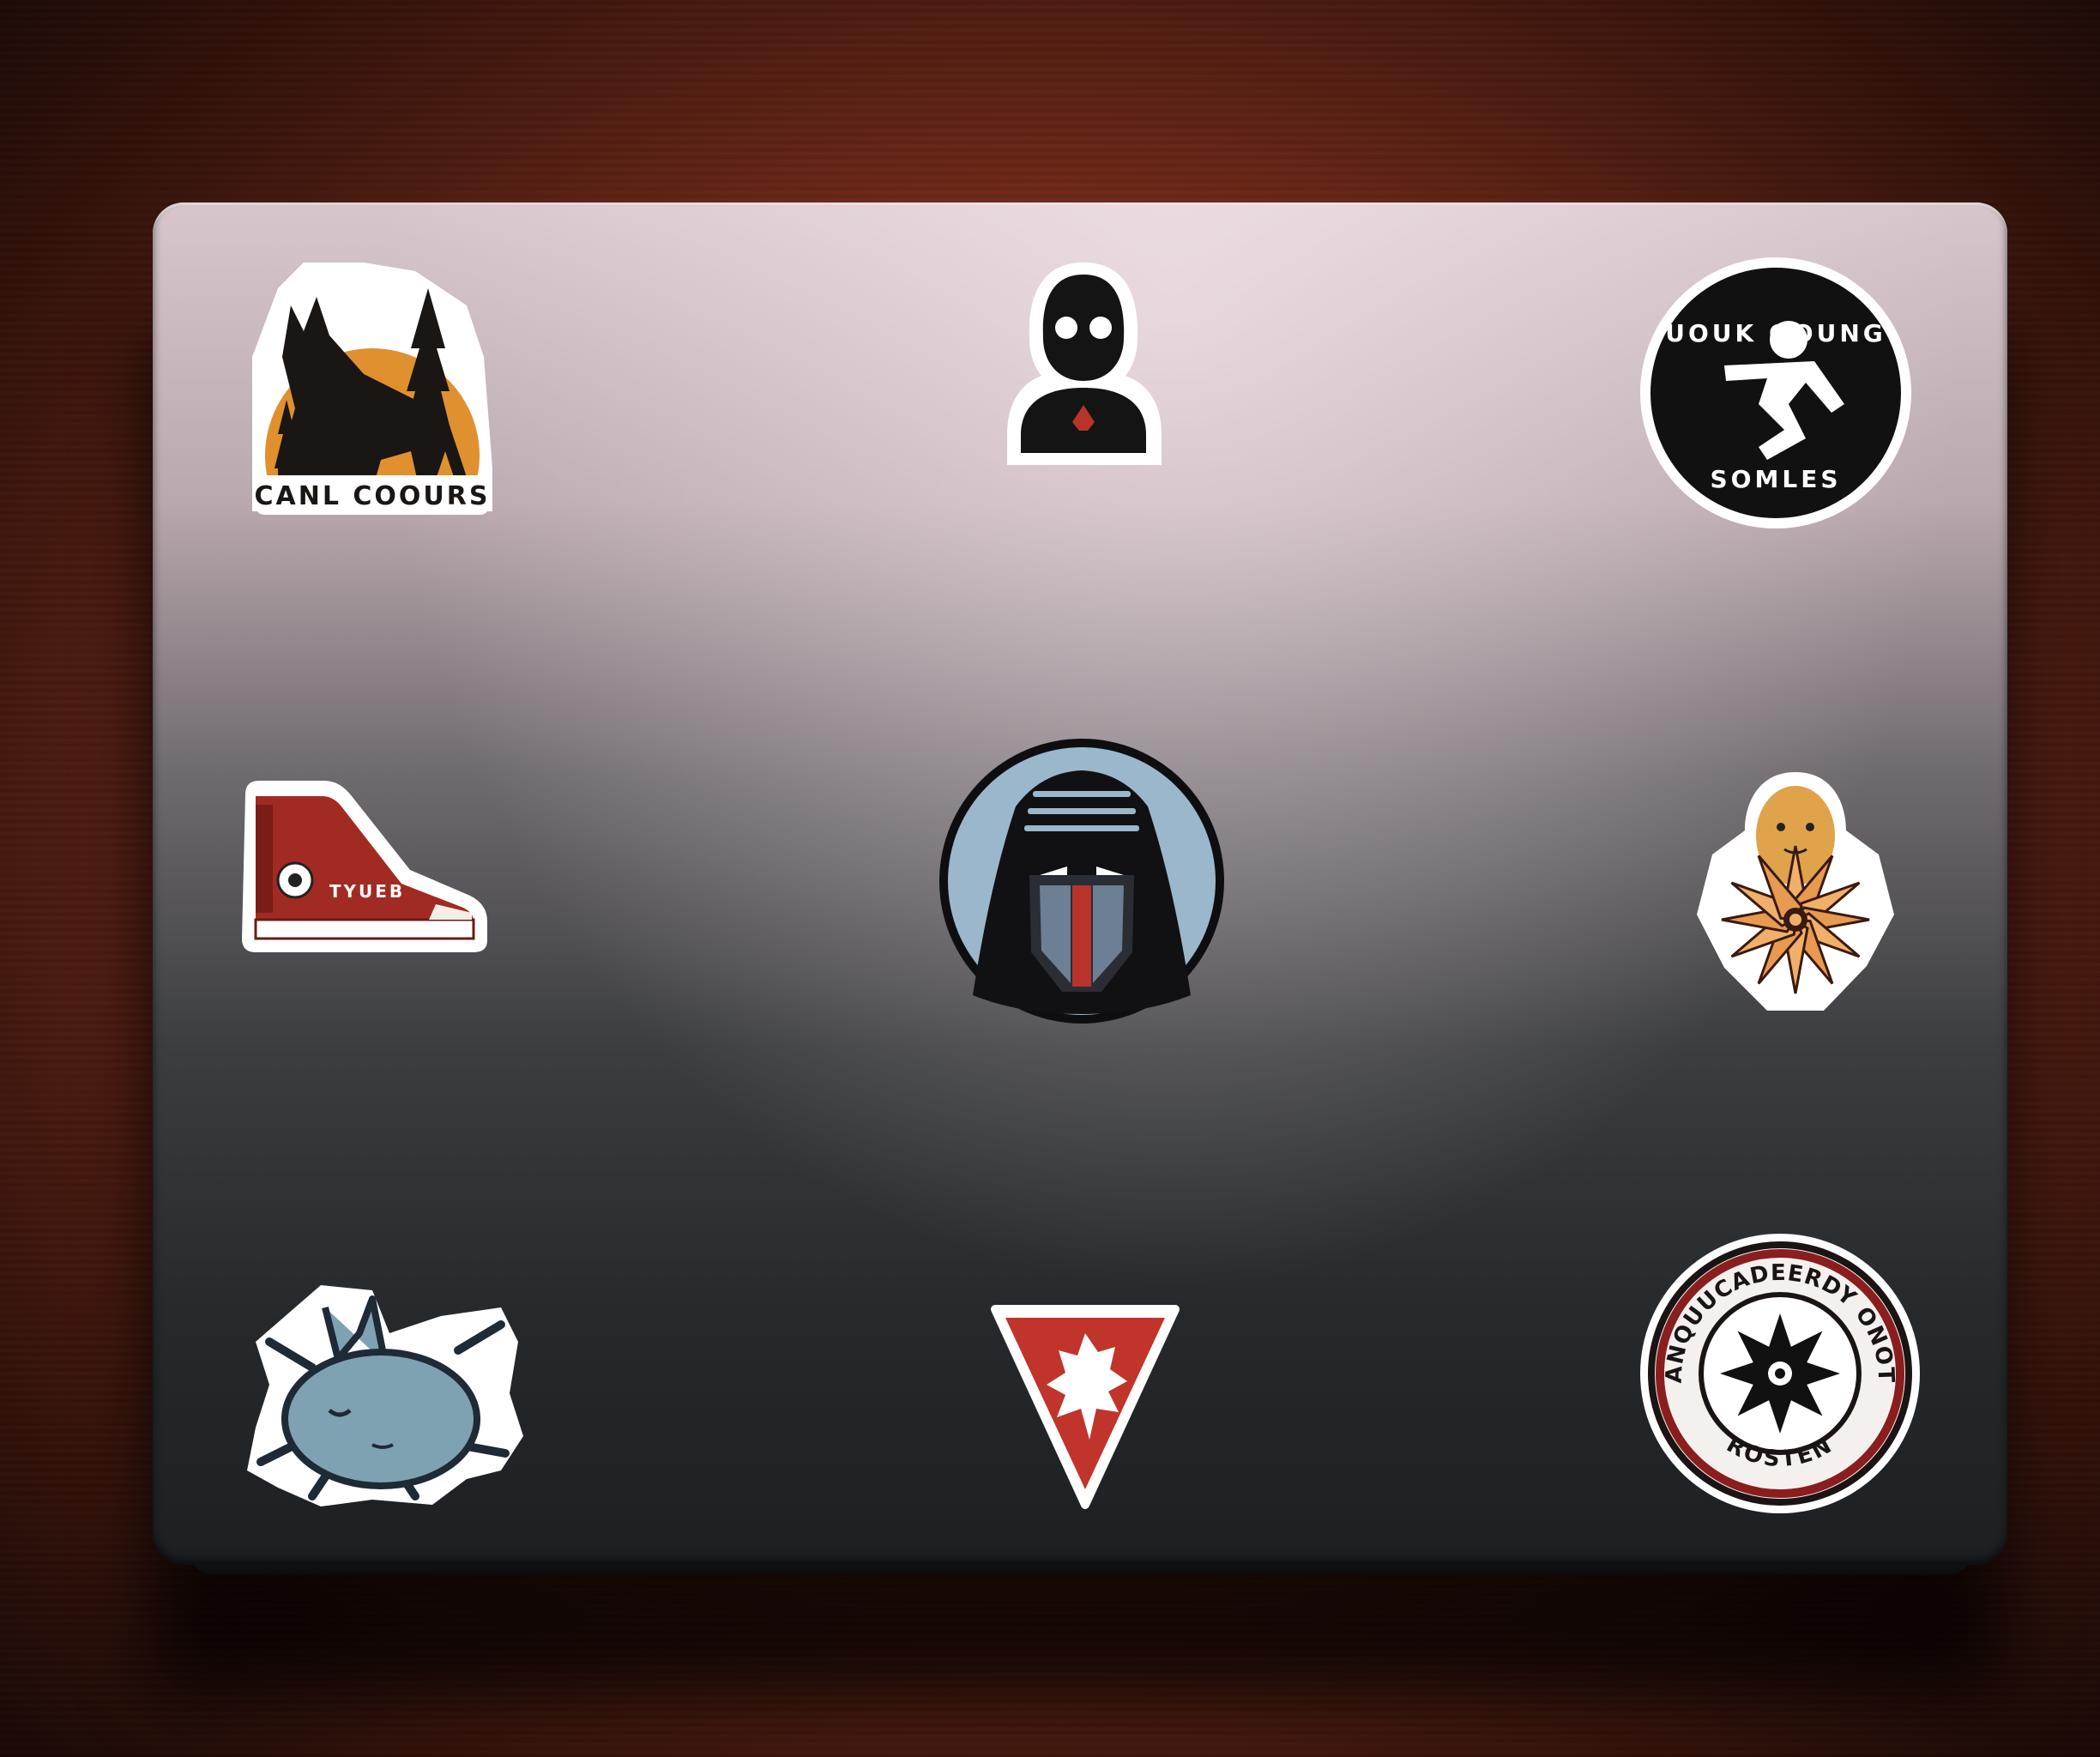  What do you see at coordinates (1775, 333) in the screenshot?
I see `runner-top-text: UOUK OOUNG` at bounding box center [1775, 333].